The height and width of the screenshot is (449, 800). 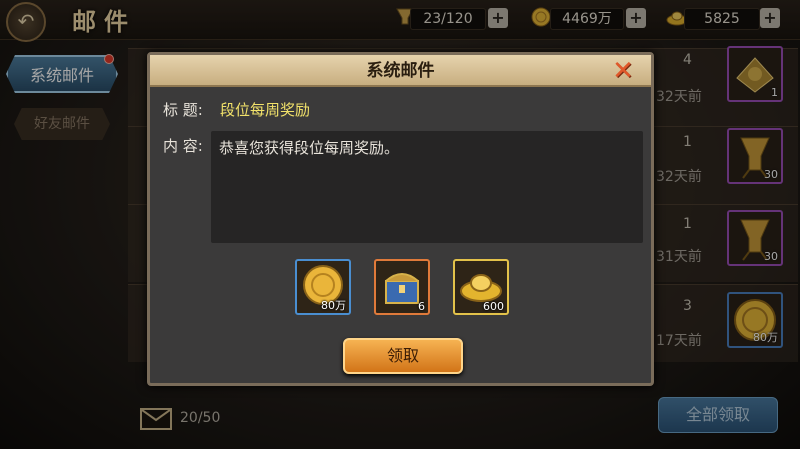 I want to click on close-x-icon: ✕, so click(x=623, y=71).